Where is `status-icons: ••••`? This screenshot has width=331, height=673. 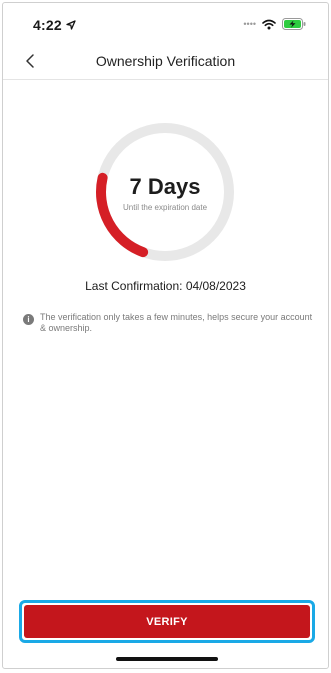 status-icons: •••• is located at coordinates (274, 24).